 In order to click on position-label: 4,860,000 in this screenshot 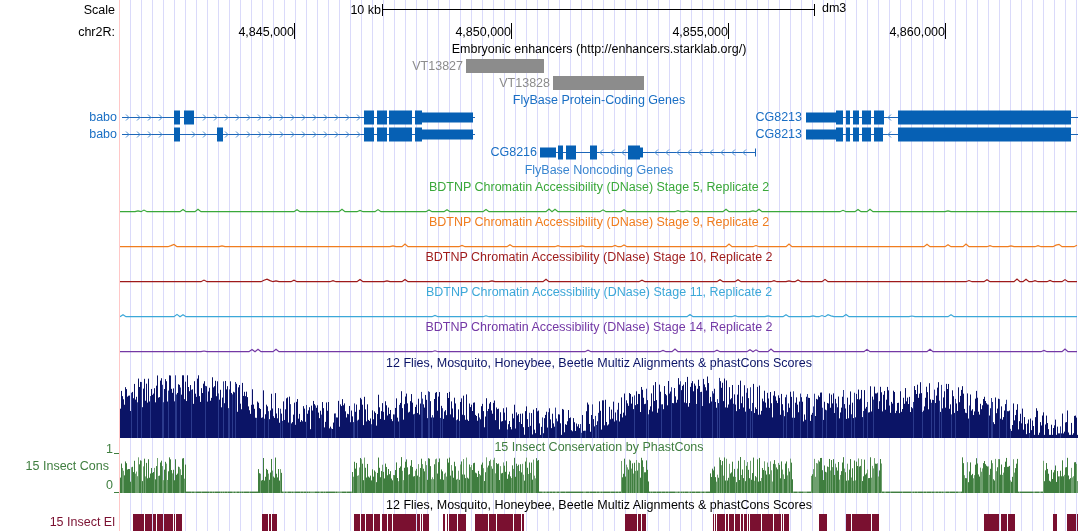, I will do `click(917, 32)`.